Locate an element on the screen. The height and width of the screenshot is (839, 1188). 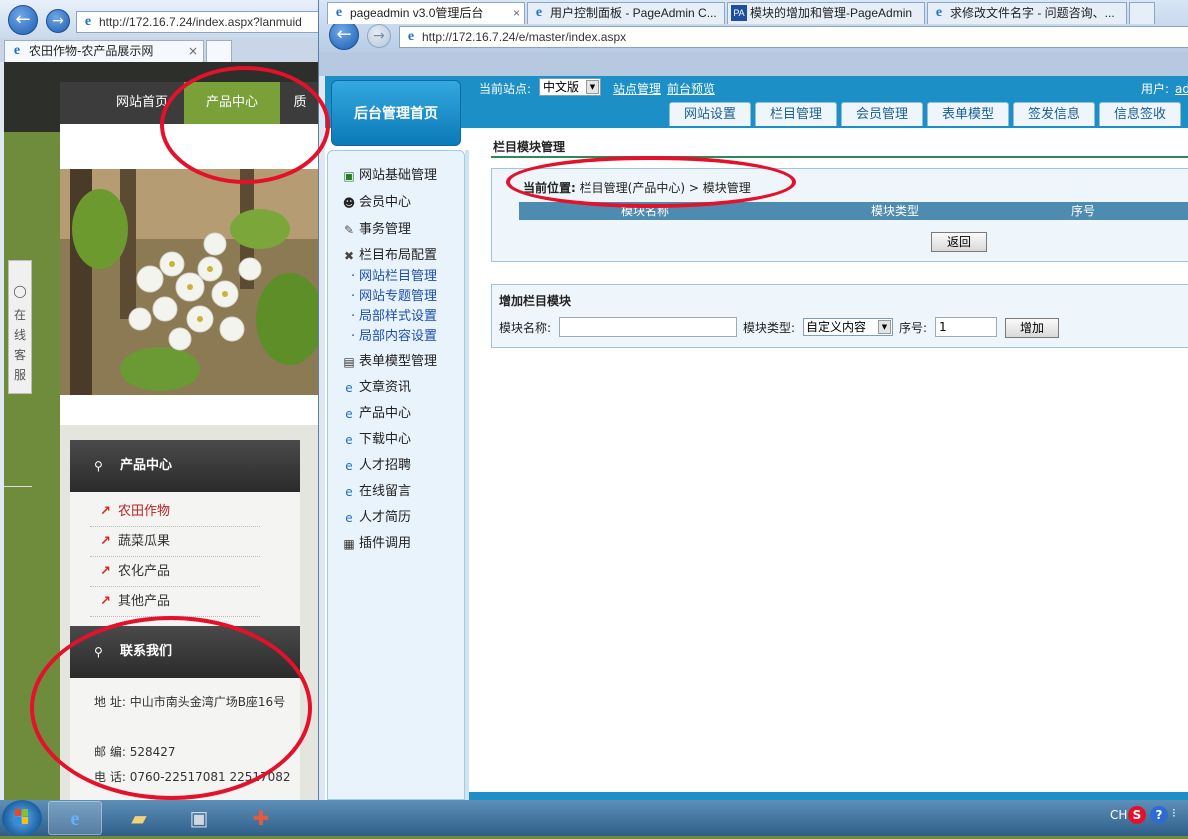
module-name-input is located at coordinates (648, 327).